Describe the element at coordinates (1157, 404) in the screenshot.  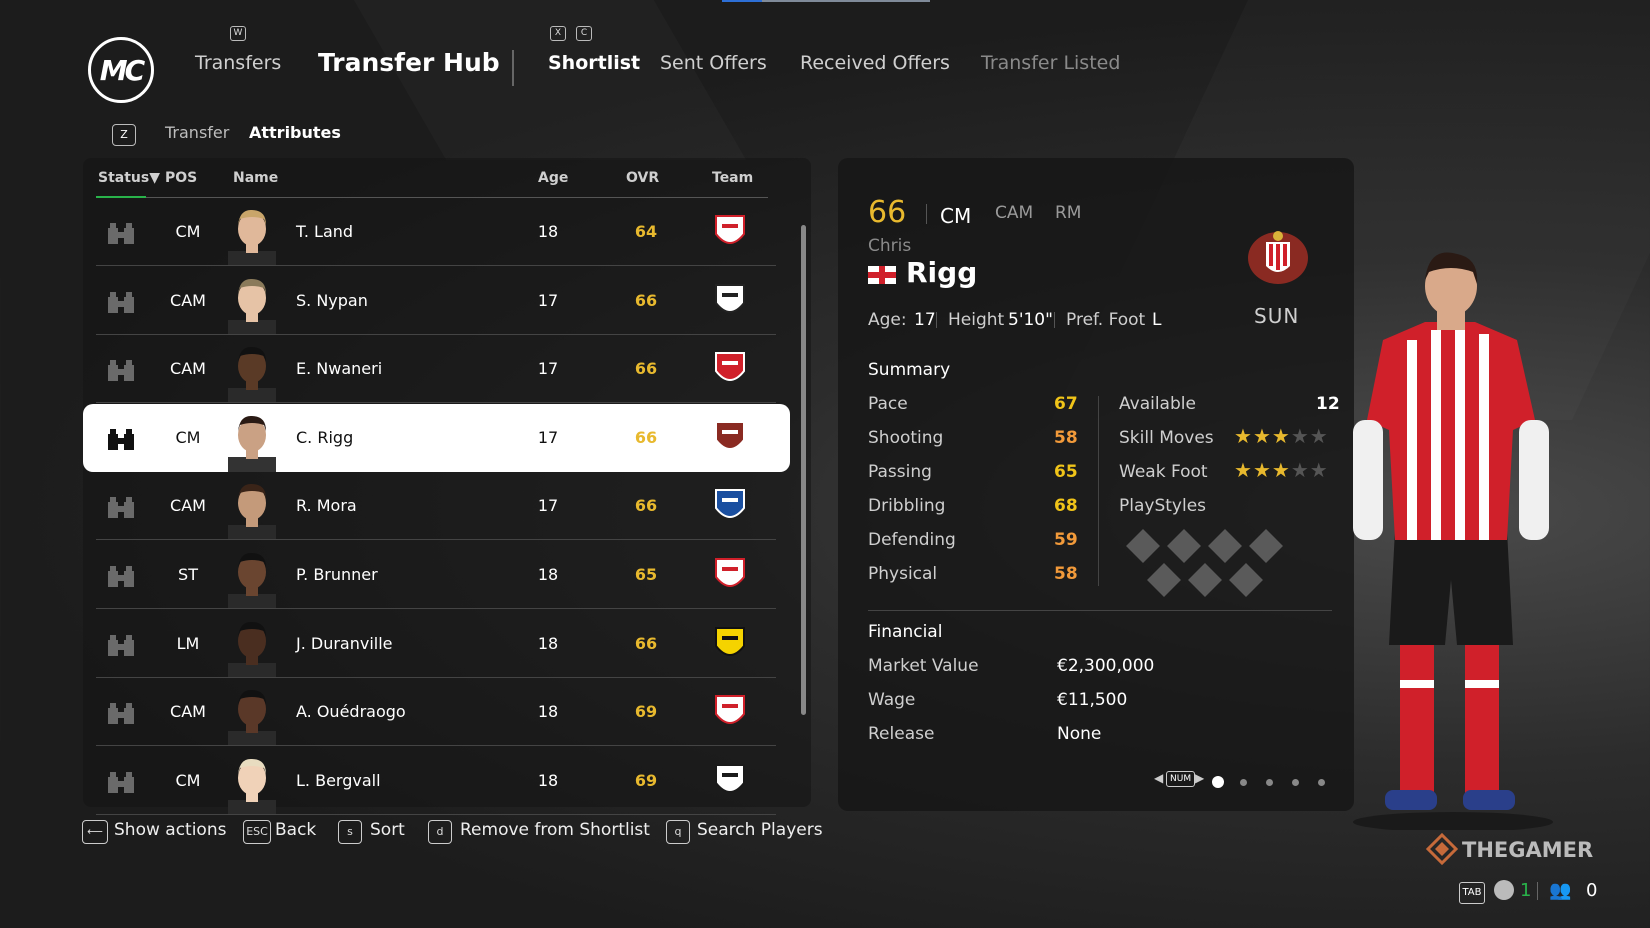
I see `available-label: Available` at that location.